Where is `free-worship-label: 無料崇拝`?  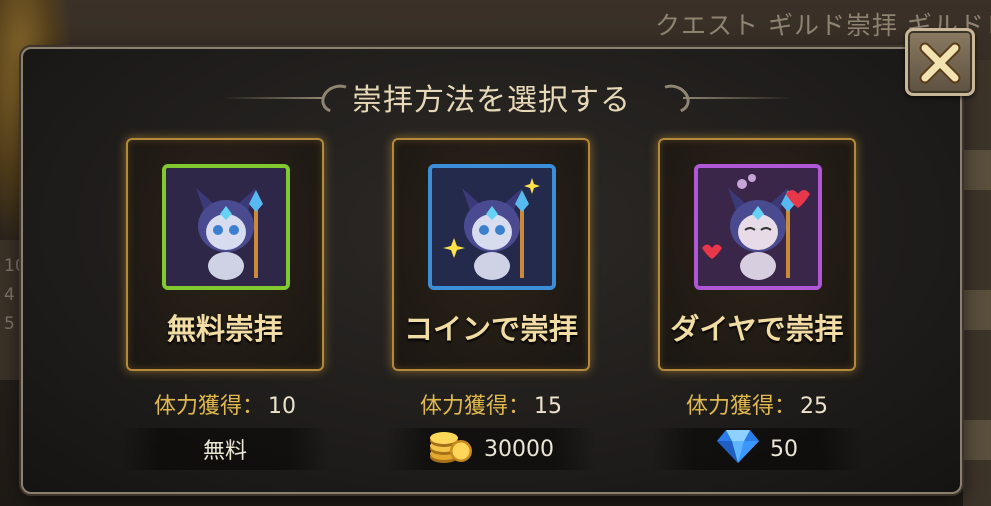 free-worship-label: 無料崇拝 is located at coordinates (224, 329).